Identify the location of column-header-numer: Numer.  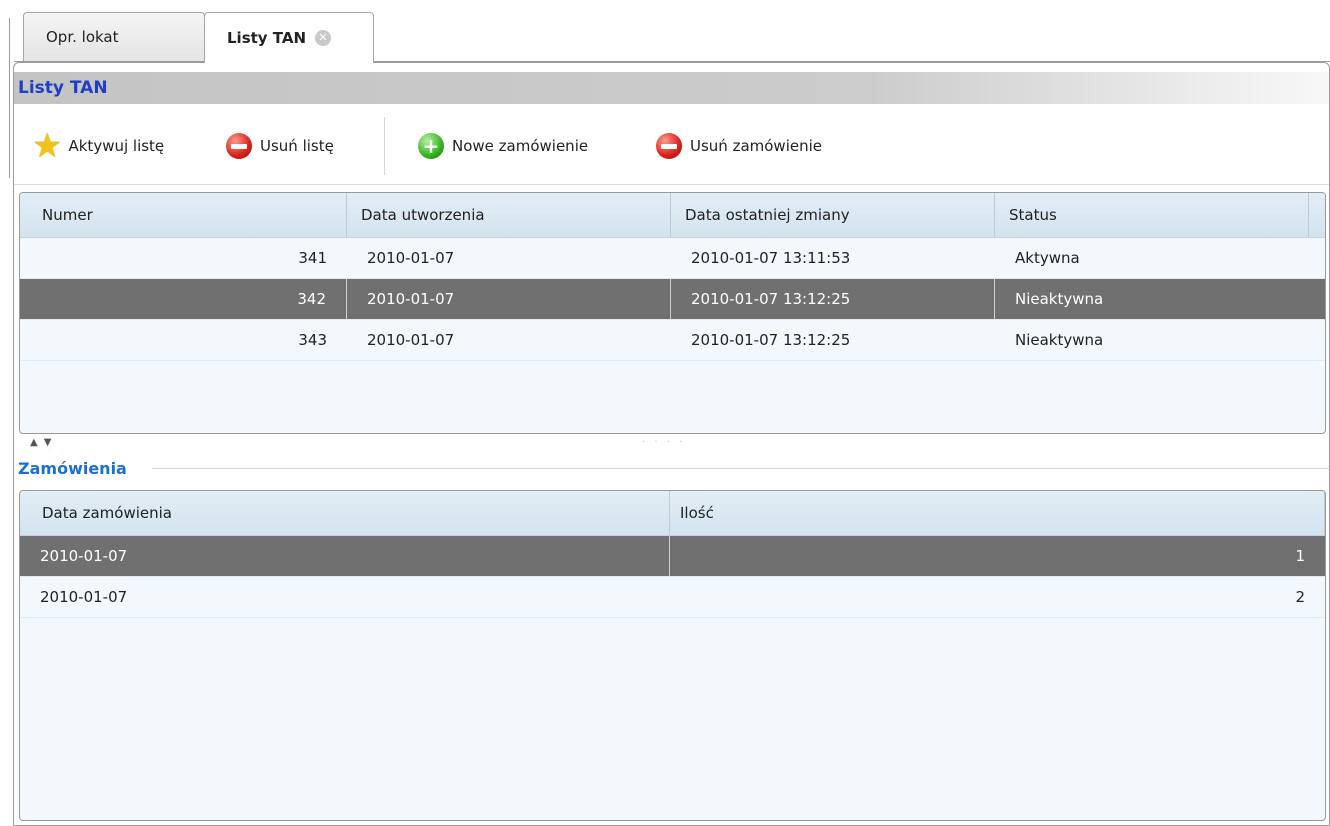
(183, 215).